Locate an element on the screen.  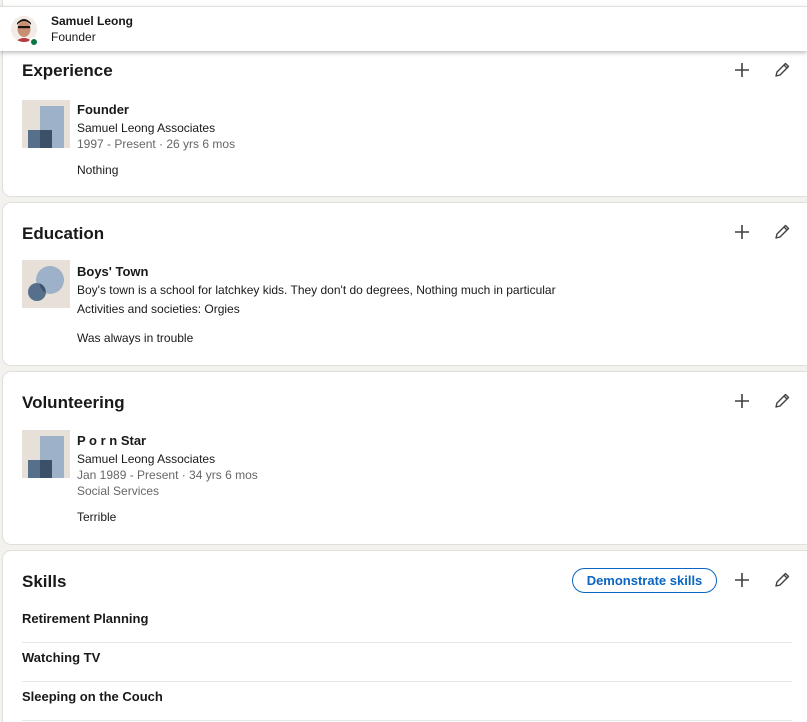
skill-item: Sleeping on the Couch is located at coordinates (407, 701).